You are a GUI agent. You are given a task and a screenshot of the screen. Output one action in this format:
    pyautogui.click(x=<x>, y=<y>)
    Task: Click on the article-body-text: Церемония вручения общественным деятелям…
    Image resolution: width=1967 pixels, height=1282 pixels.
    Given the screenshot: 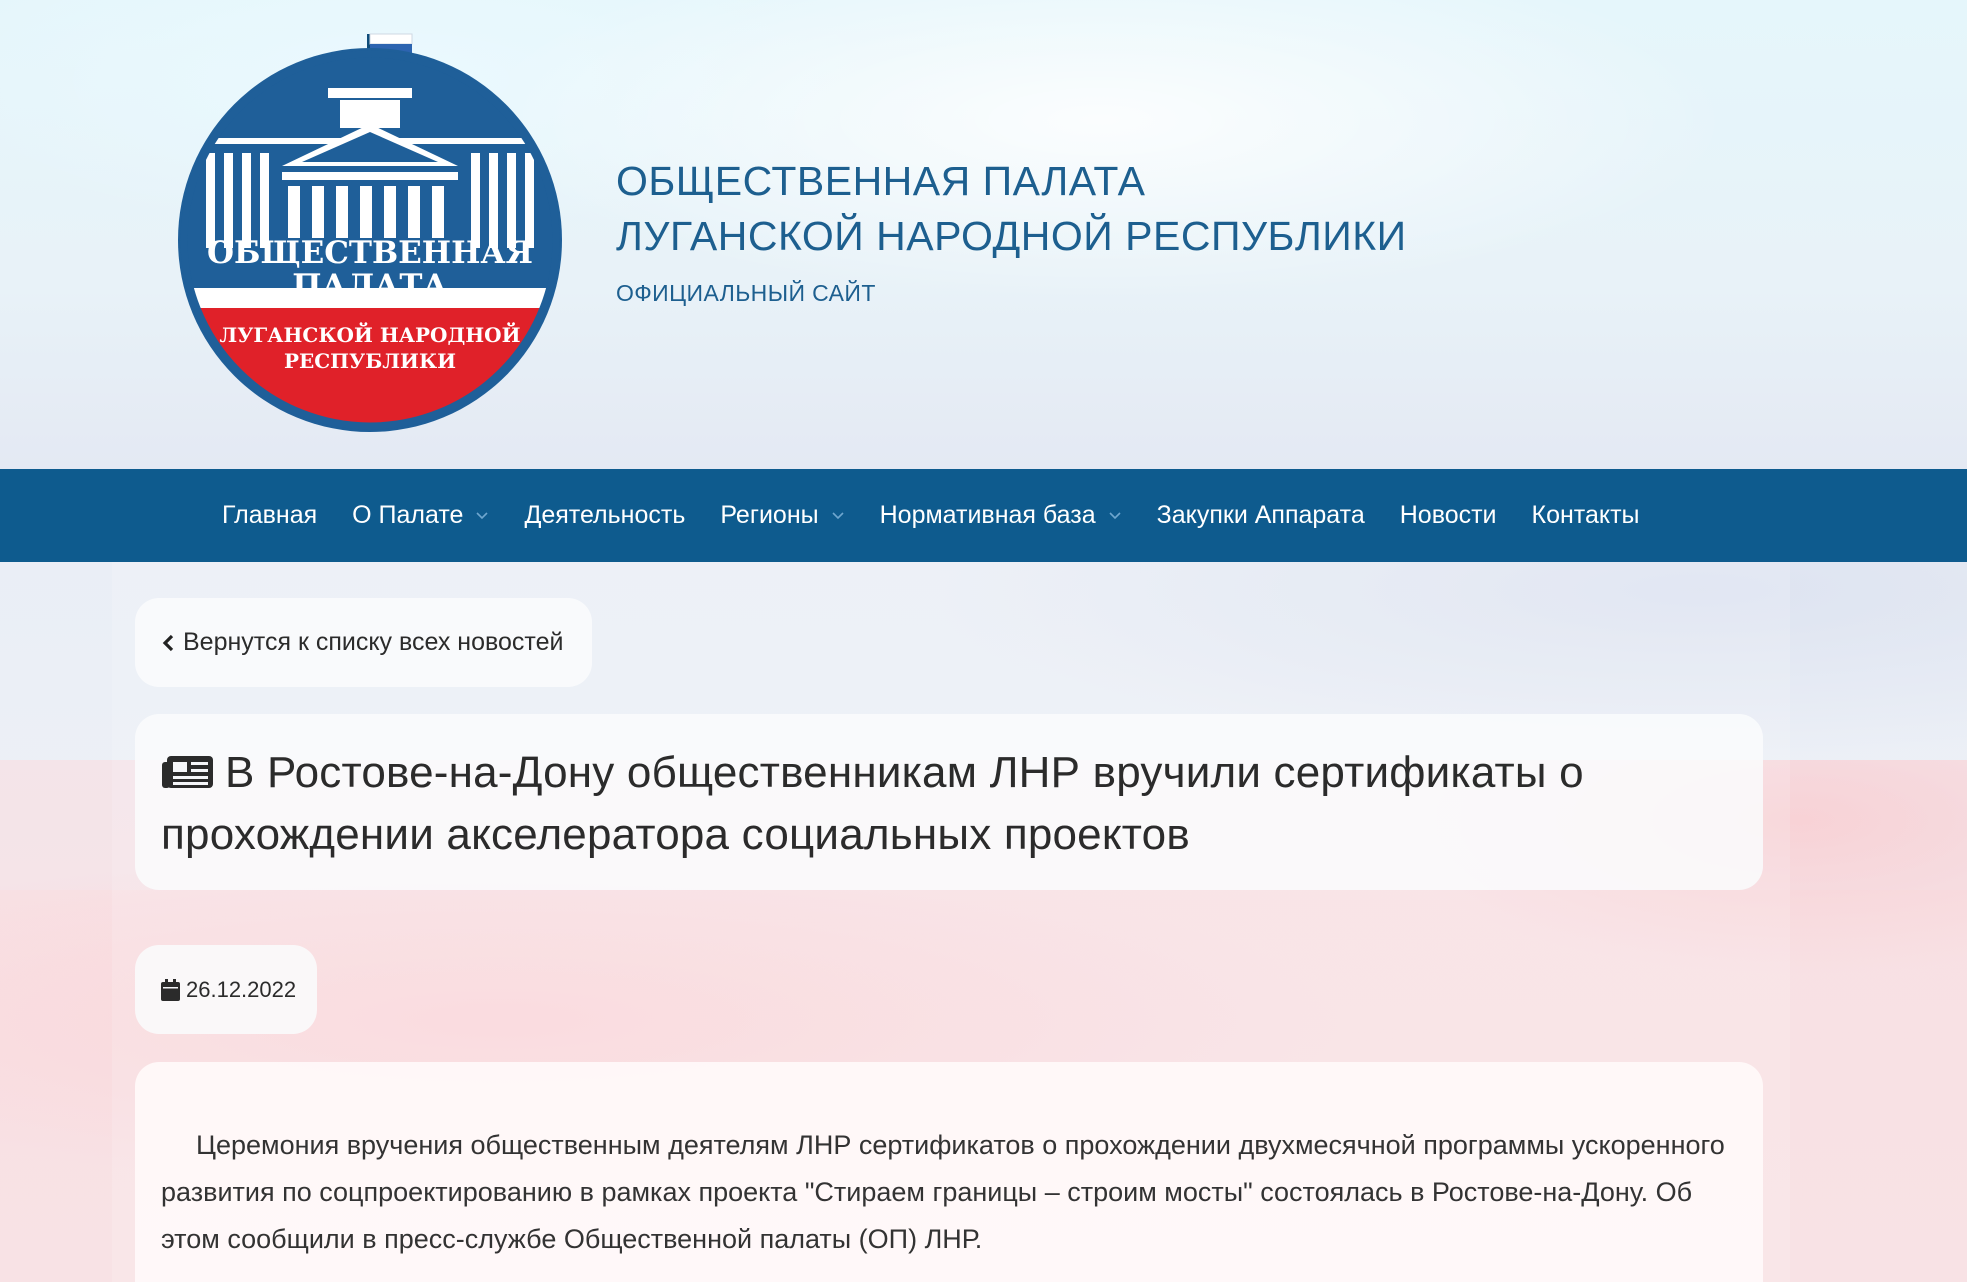 What is the action you would take?
    pyautogui.click(x=943, y=1192)
    